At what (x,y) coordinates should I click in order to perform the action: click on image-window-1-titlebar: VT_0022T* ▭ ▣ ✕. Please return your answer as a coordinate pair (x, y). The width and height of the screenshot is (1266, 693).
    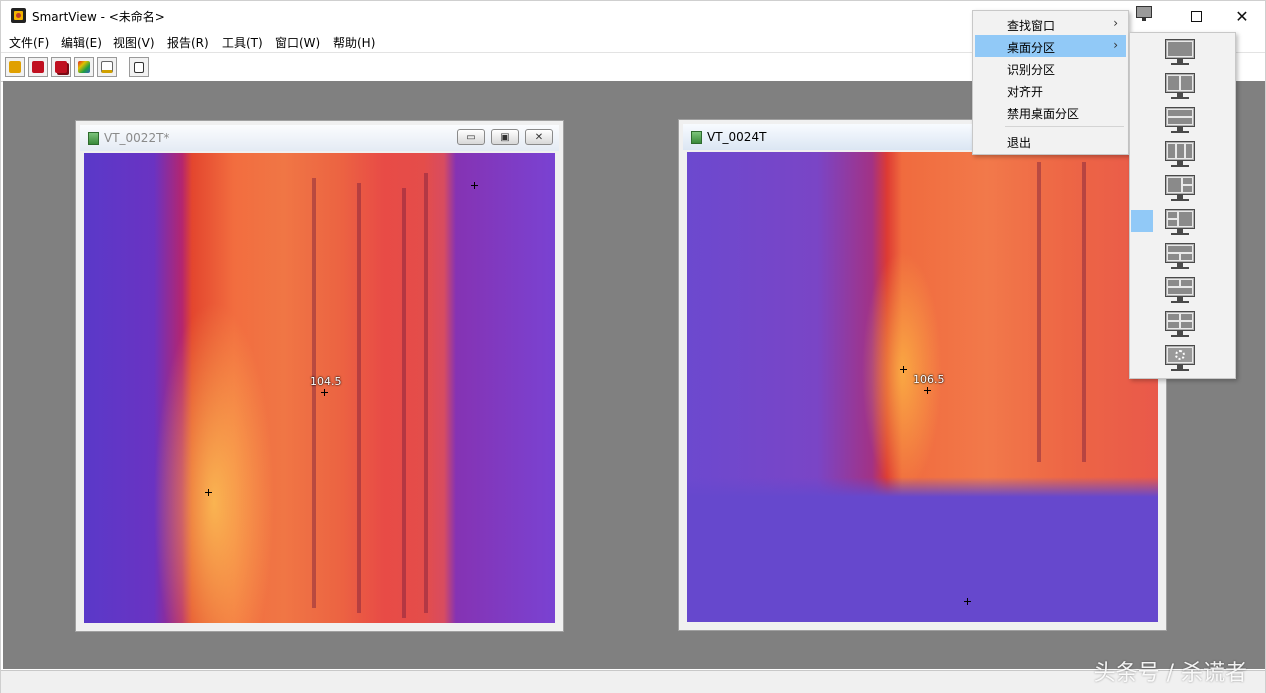
    Looking at the image, I should click on (319, 138).